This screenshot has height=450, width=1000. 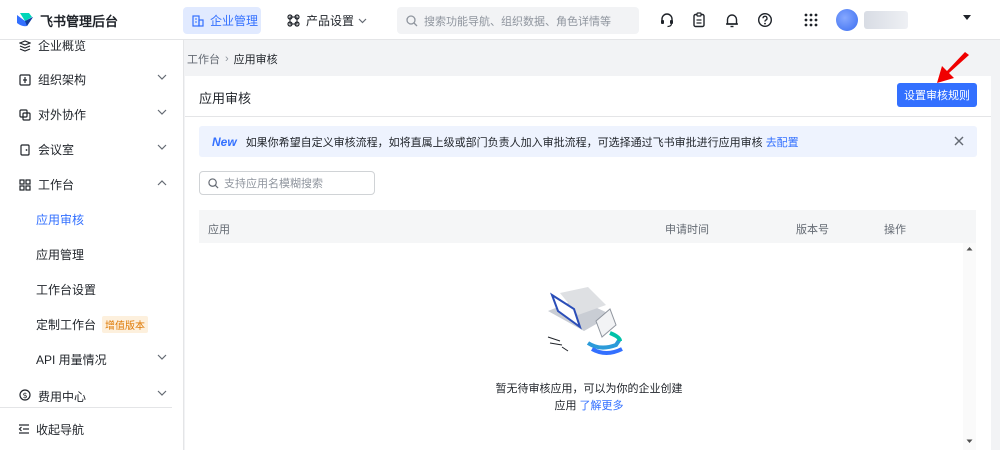 What do you see at coordinates (969, 441) in the screenshot?
I see `scroll-down-icon` at bounding box center [969, 441].